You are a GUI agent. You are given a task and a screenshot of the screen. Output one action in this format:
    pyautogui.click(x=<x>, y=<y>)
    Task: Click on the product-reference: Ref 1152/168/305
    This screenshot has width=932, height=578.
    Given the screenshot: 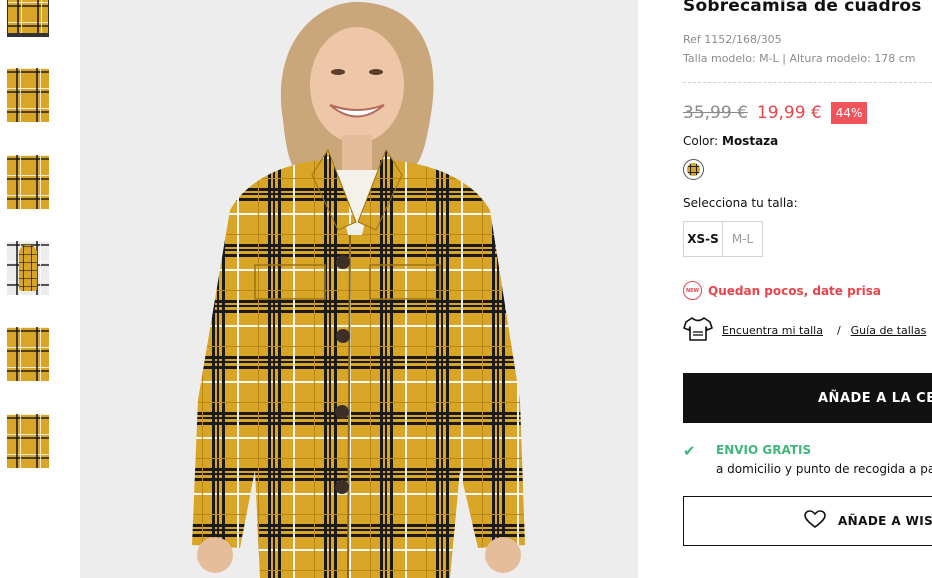 What is the action you would take?
    pyautogui.click(x=732, y=39)
    